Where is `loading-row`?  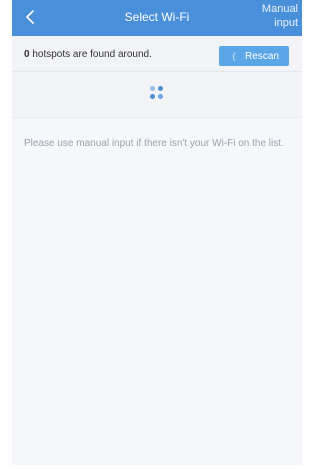
loading-row is located at coordinates (157, 95).